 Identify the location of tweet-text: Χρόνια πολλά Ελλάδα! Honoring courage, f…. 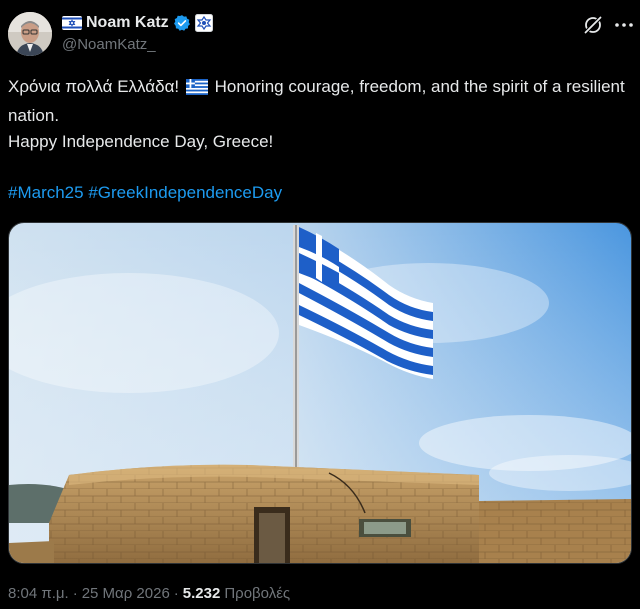
(320, 114).